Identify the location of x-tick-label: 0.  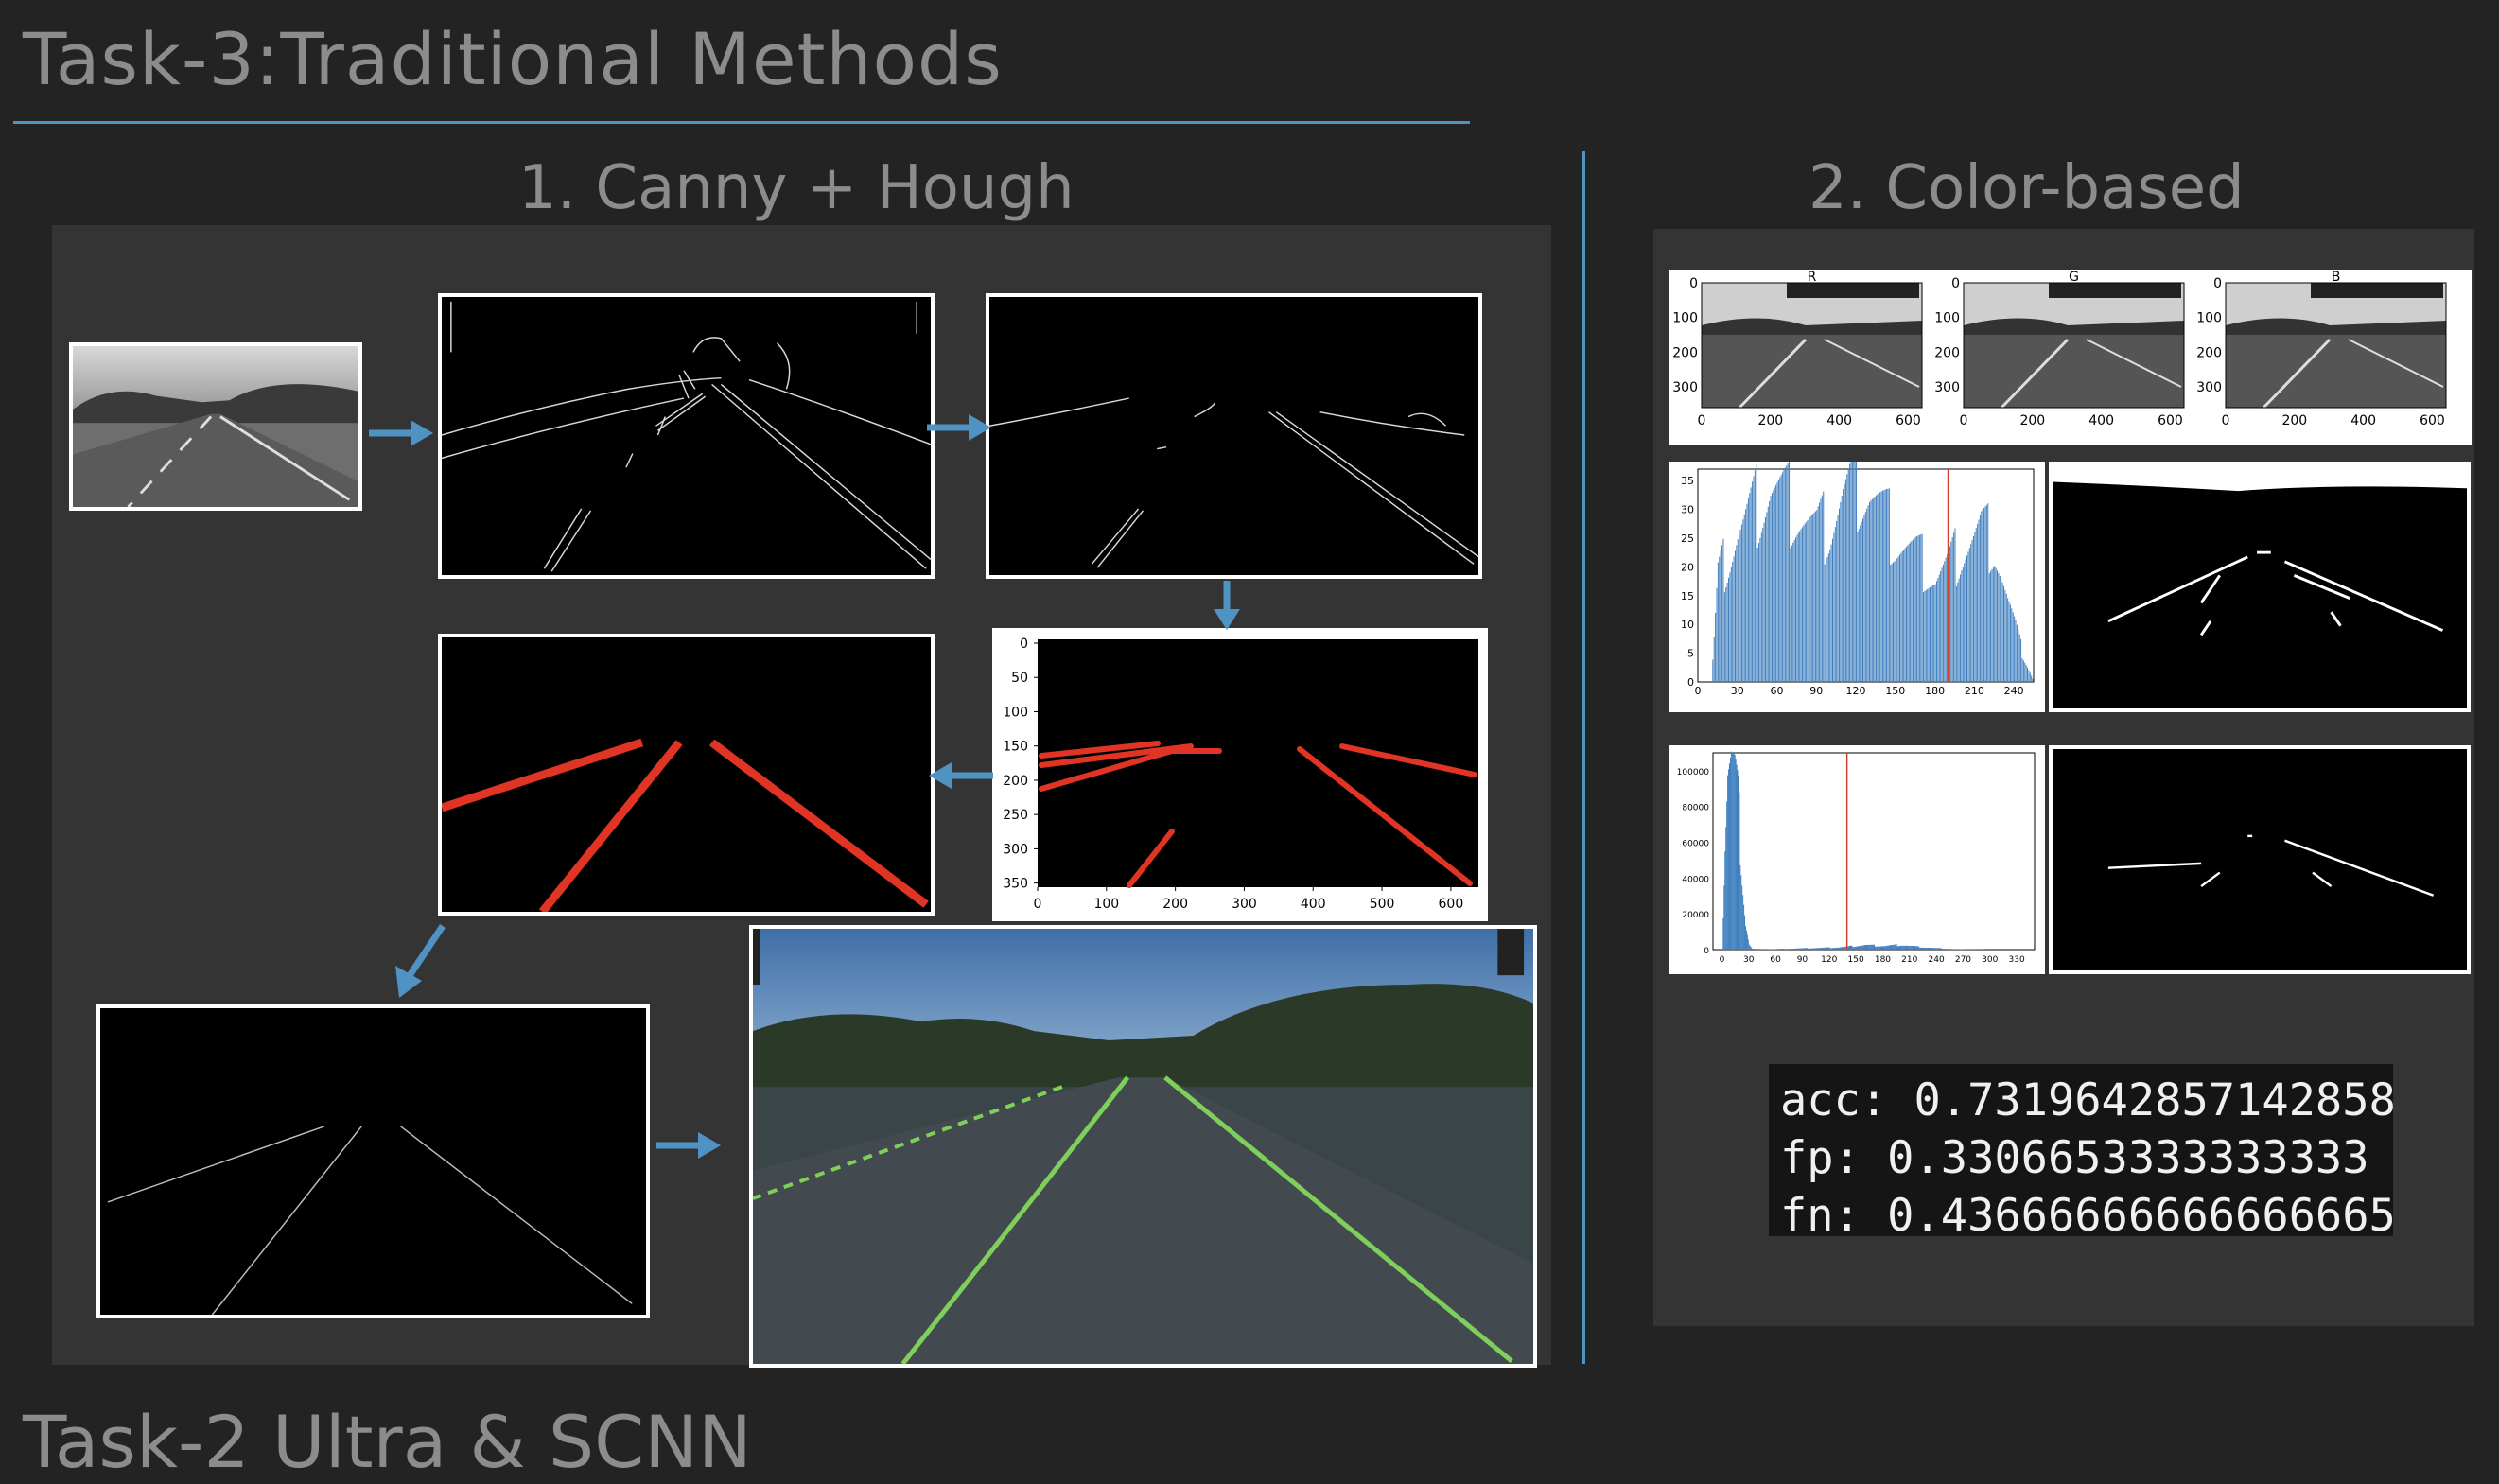
(1964, 421).